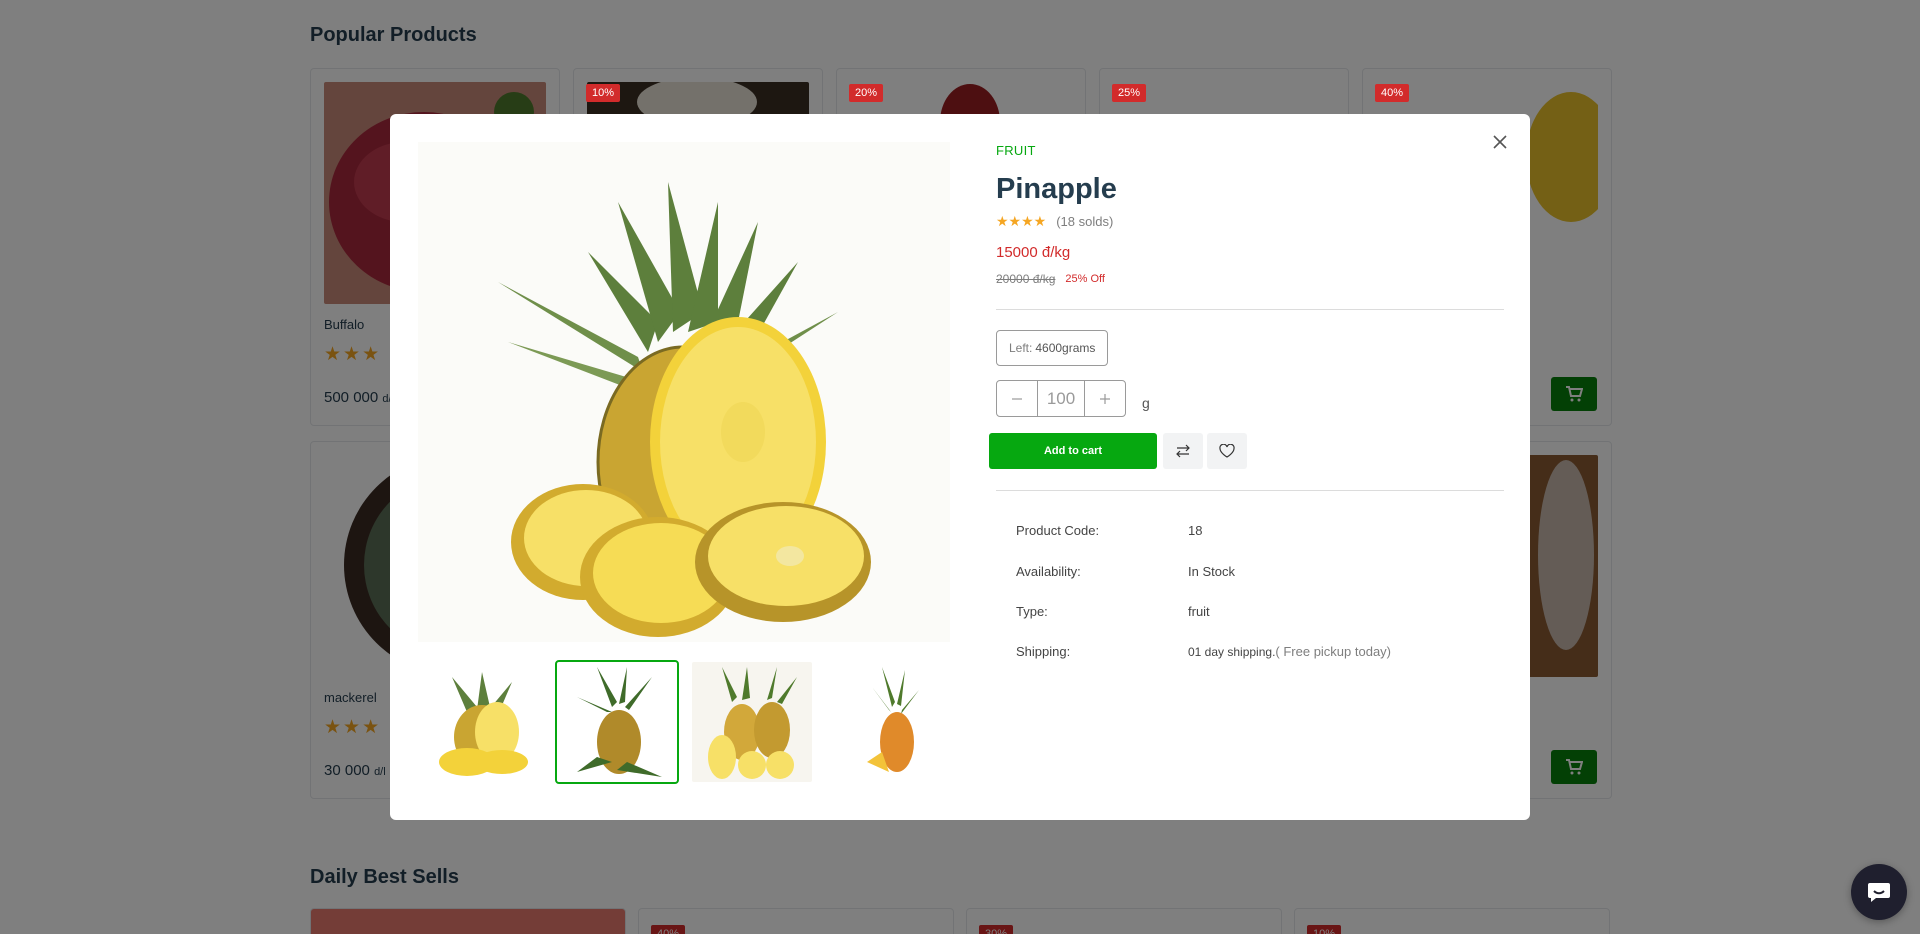 The width and height of the screenshot is (1920, 934). I want to click on close-icon, so click(1500, 142).